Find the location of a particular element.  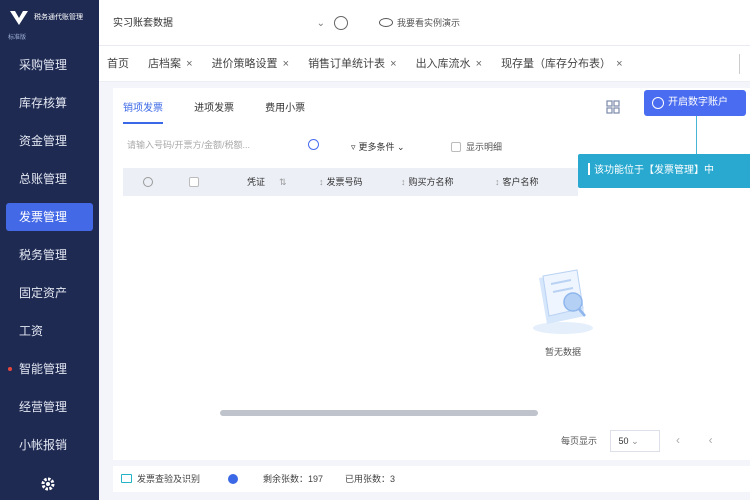

tab-label: 进价策略设置 is located at coordinates (244, 64).